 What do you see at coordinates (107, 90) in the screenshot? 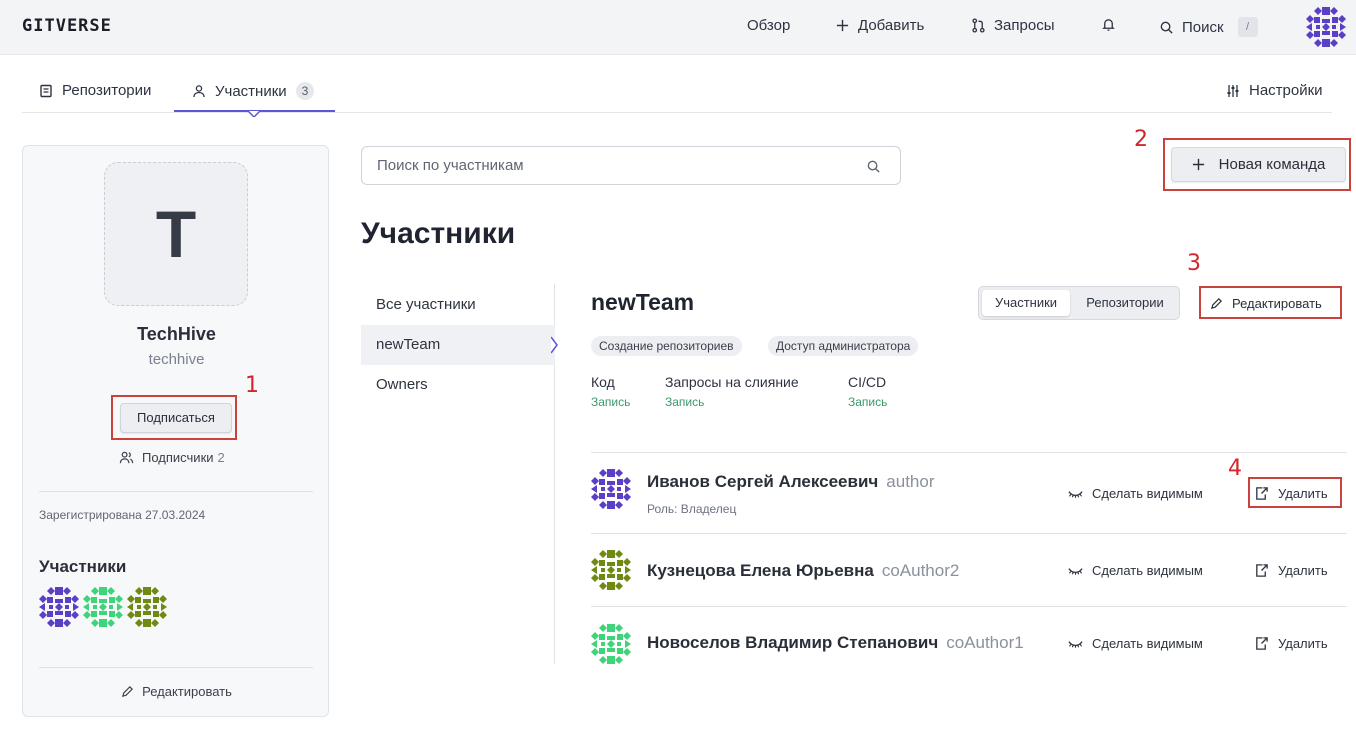
I see `tab-repositories-label: Репозитории` at bounding box center [107, 90].